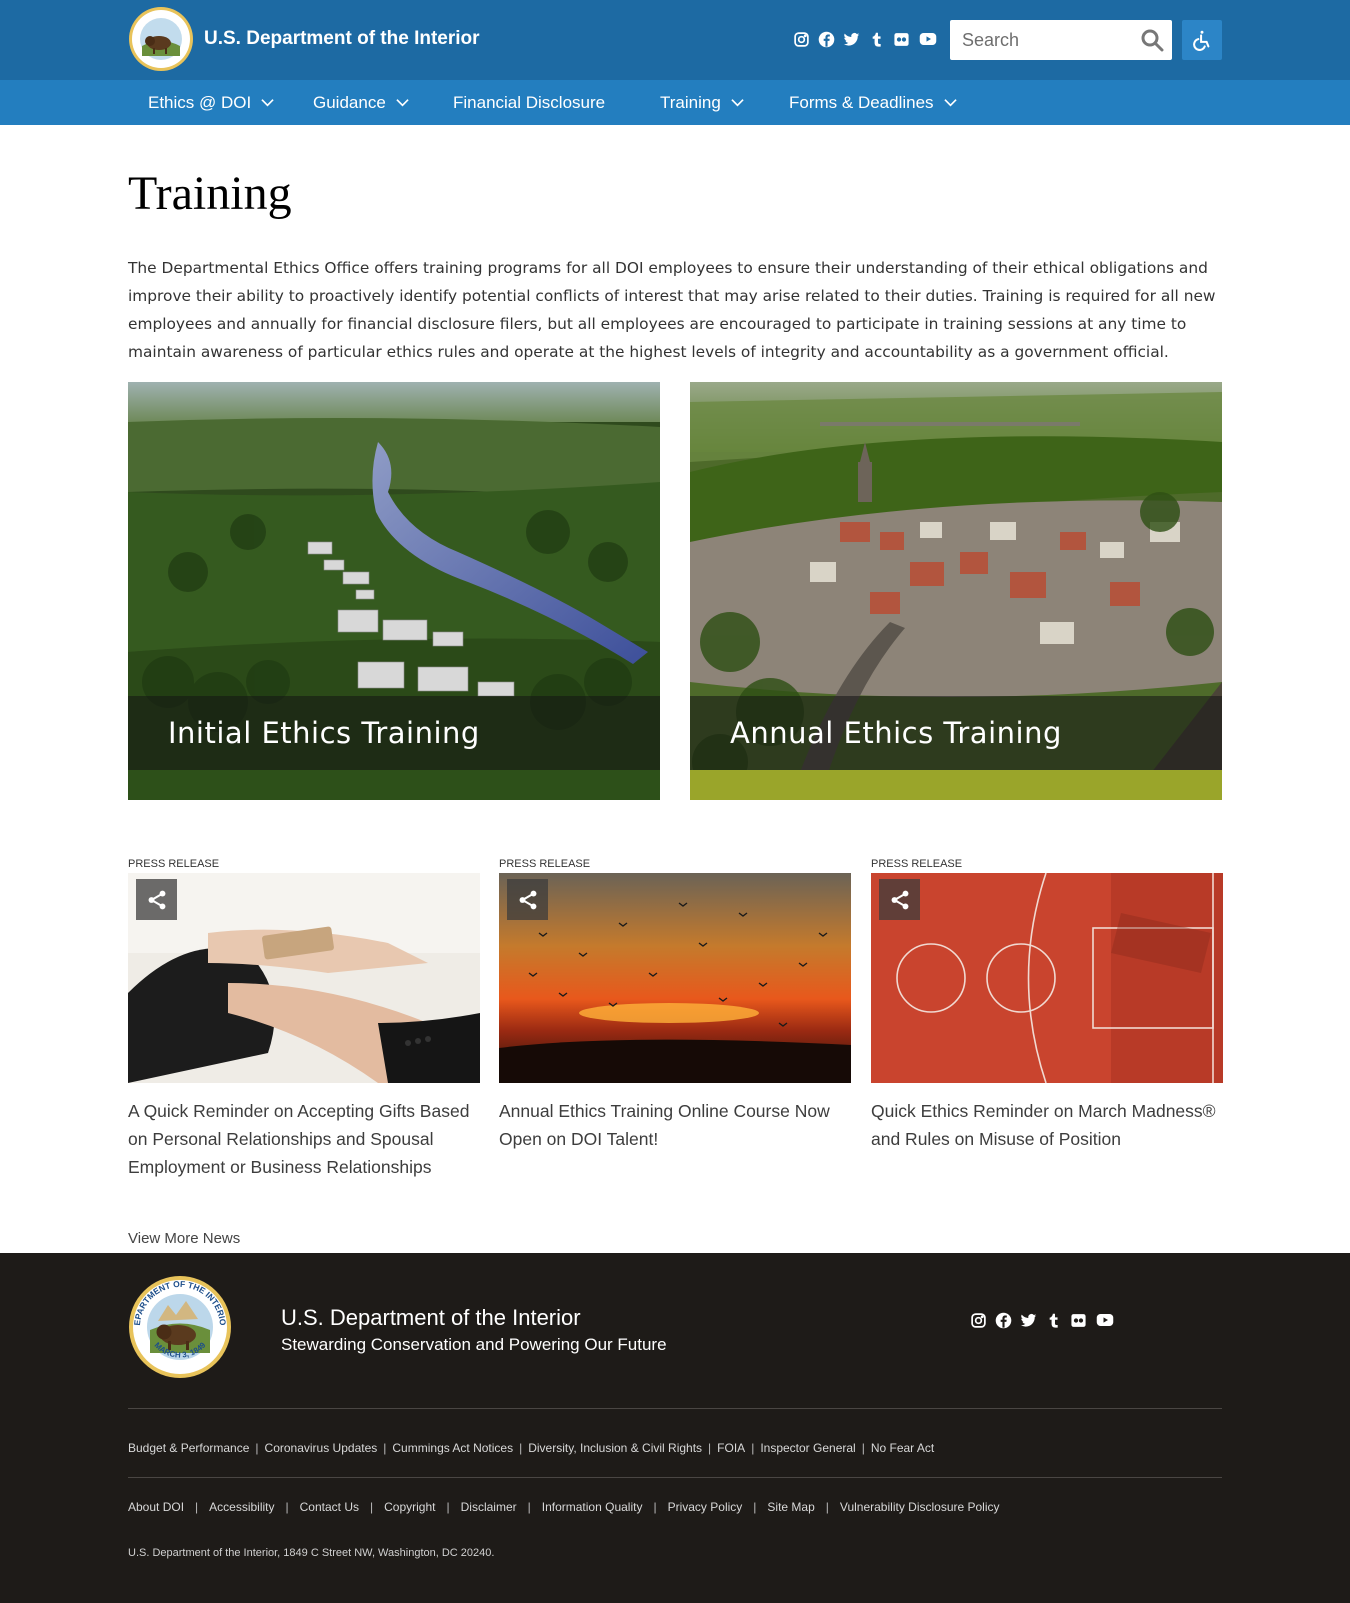 The image size is (1350, 1603). What do you see at coordinates (349, 102) in the screenshot?
I see `nav-item-label: Guidance` at bounding box center [349, 102].